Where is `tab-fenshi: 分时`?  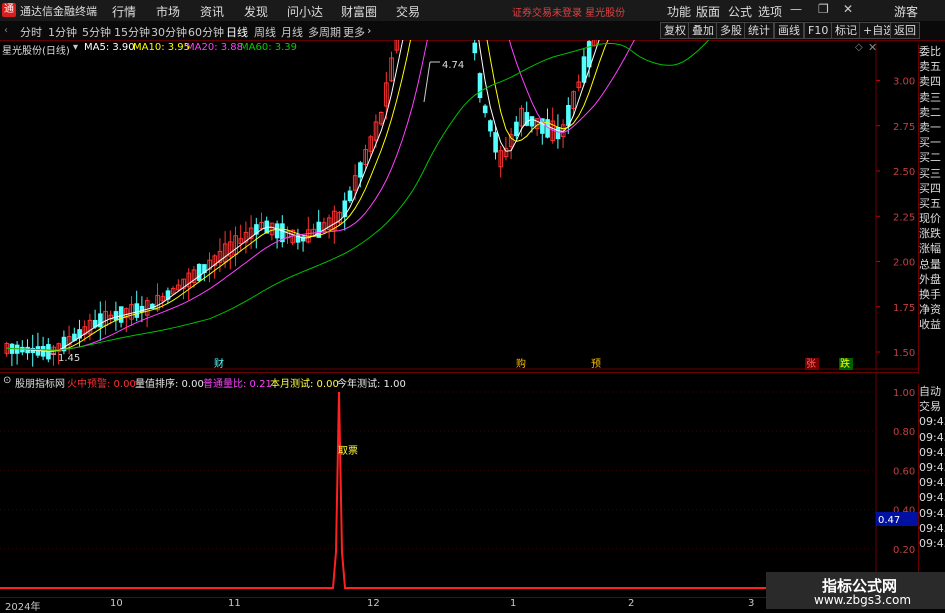 tab-fenshi: 分时 is located at coordinates (31, 32).